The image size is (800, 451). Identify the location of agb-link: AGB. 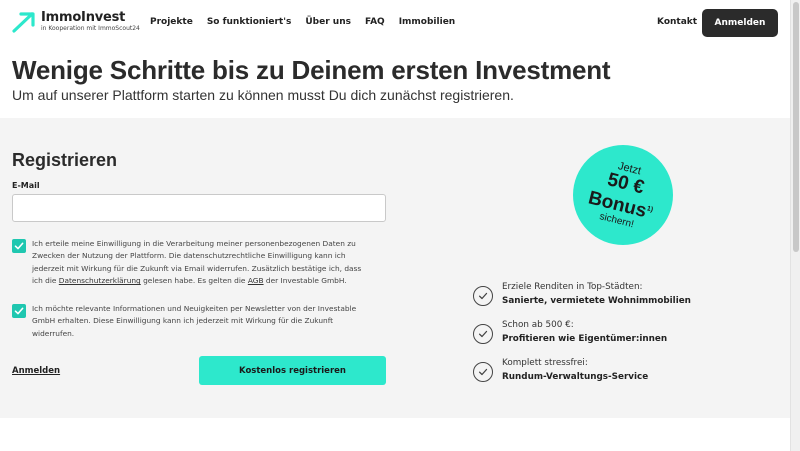
(256, 280).